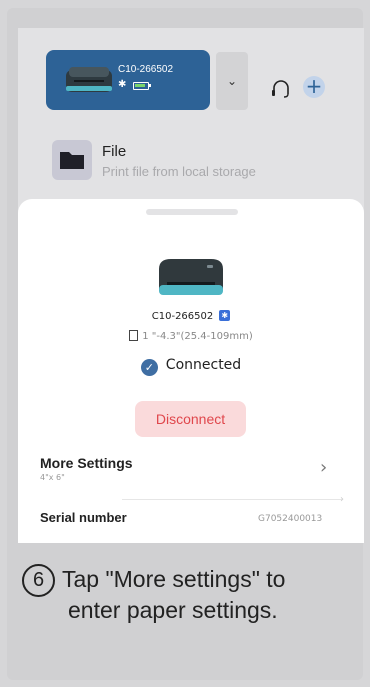 Image resolution: width=370 pixels, height=687 pixels. I want to click on connection-status: ✓ Connected, so click(191, 366).